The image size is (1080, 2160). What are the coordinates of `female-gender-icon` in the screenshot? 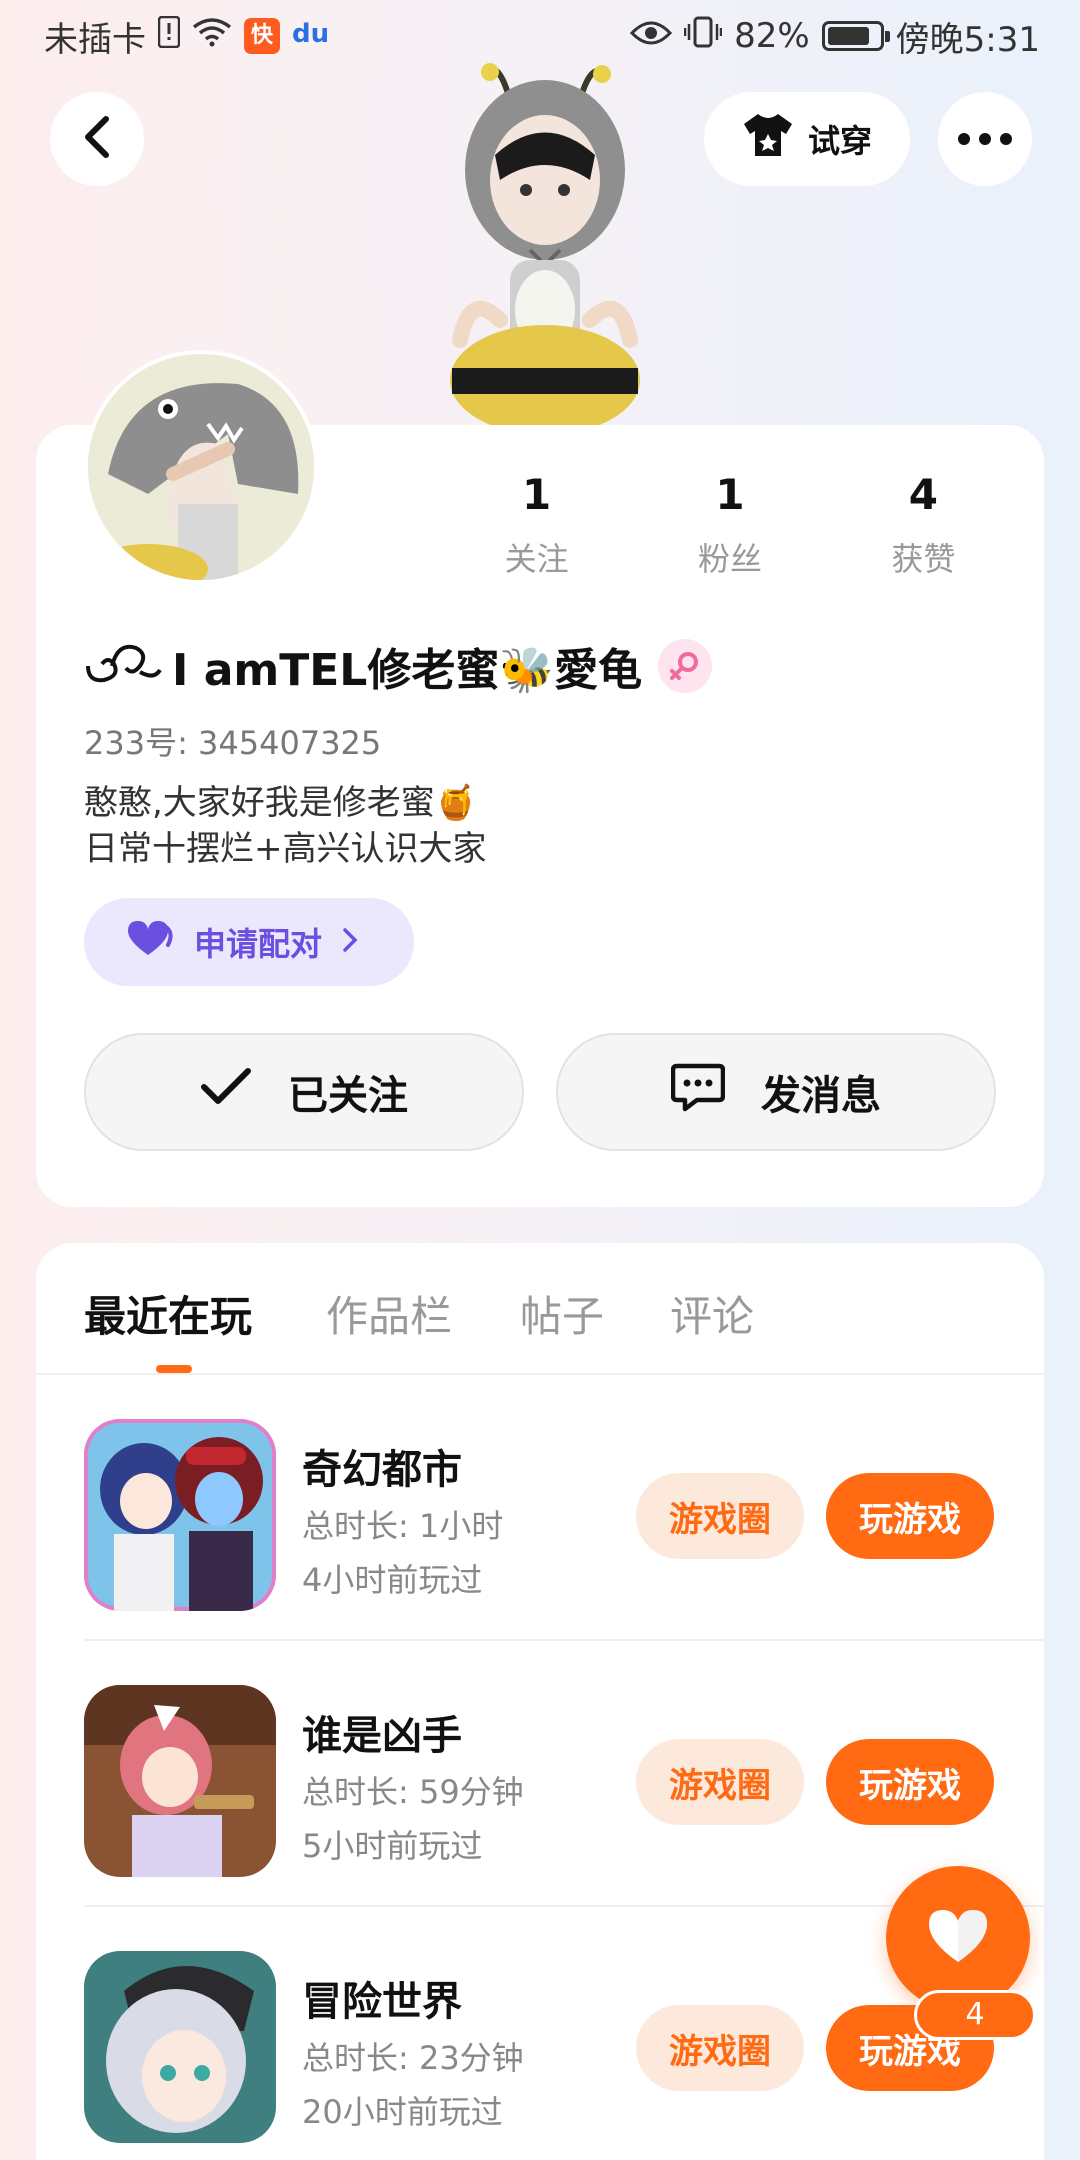 It's located at (685, 666).